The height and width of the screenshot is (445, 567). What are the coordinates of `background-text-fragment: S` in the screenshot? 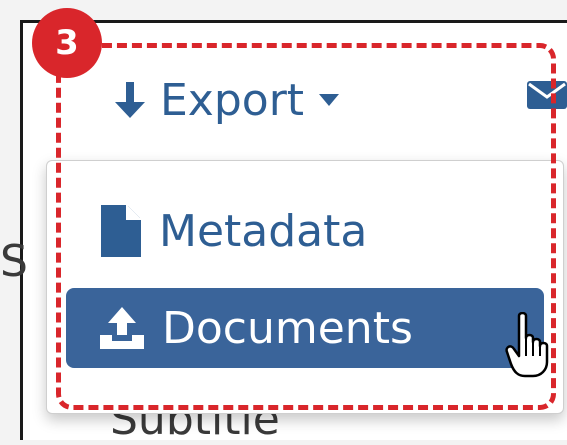 It's located at (14, 261).